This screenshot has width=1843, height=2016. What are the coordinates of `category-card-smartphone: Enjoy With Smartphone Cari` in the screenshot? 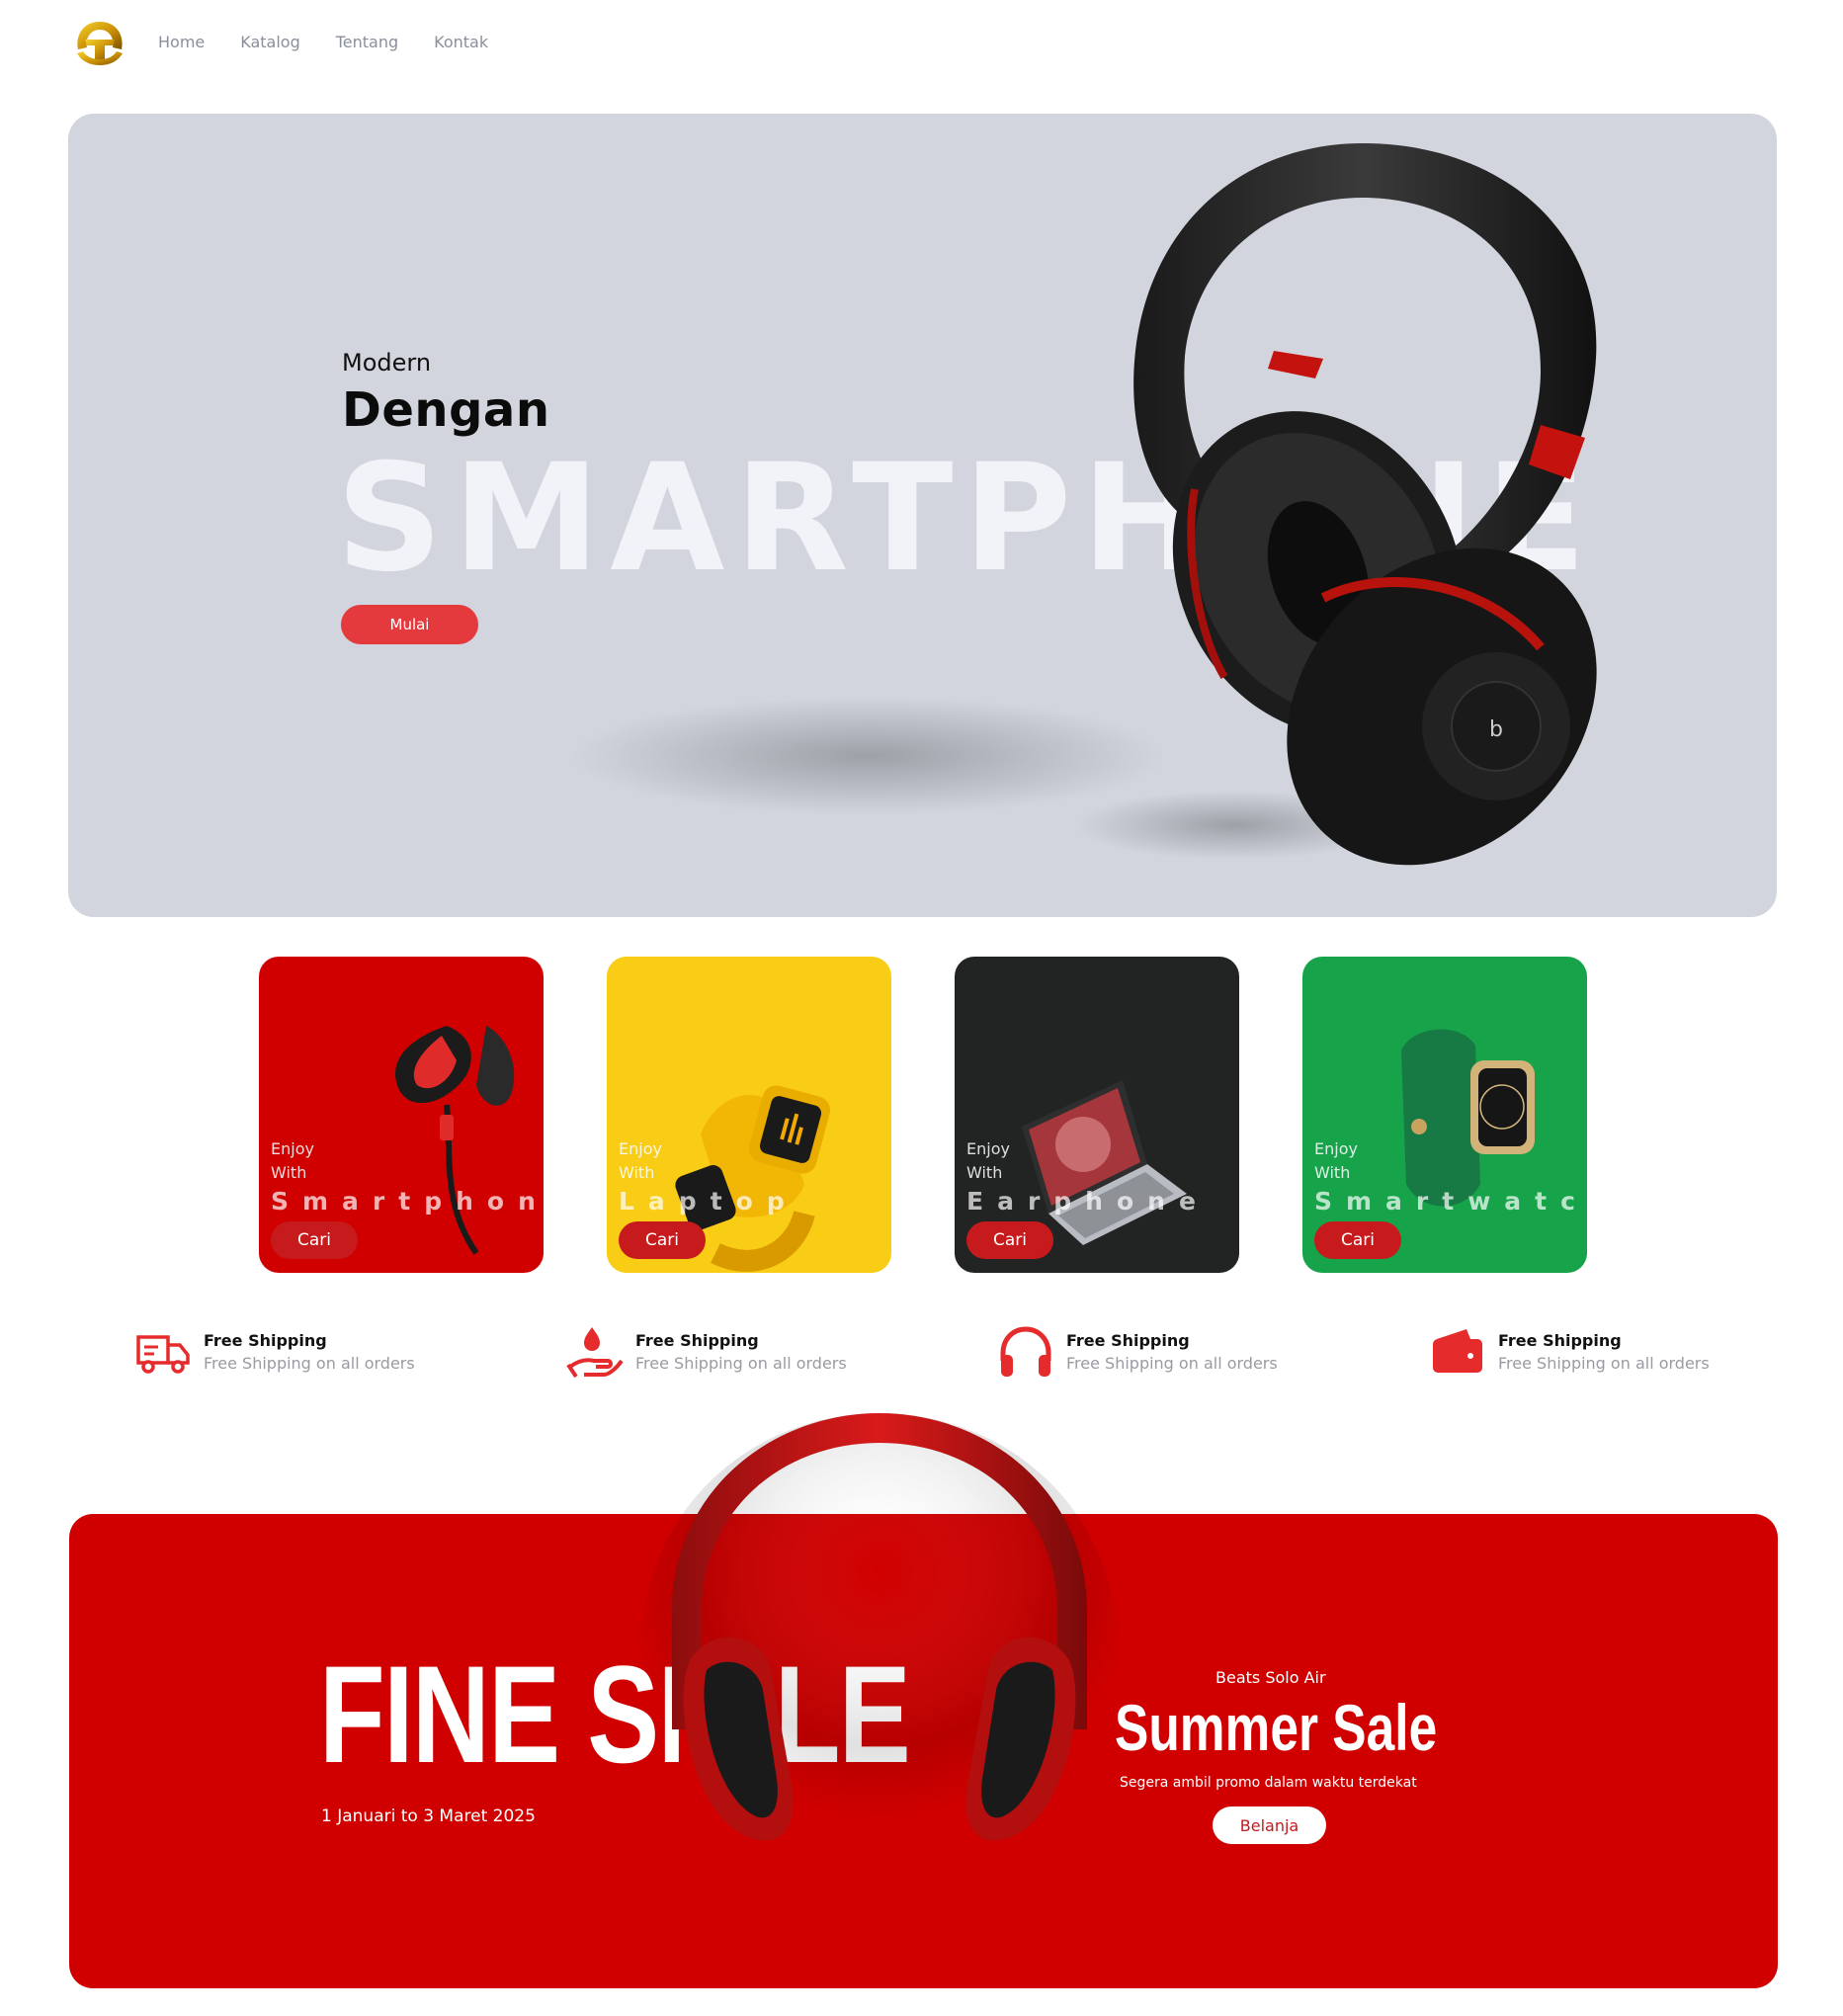 It's located at (402, 1115).